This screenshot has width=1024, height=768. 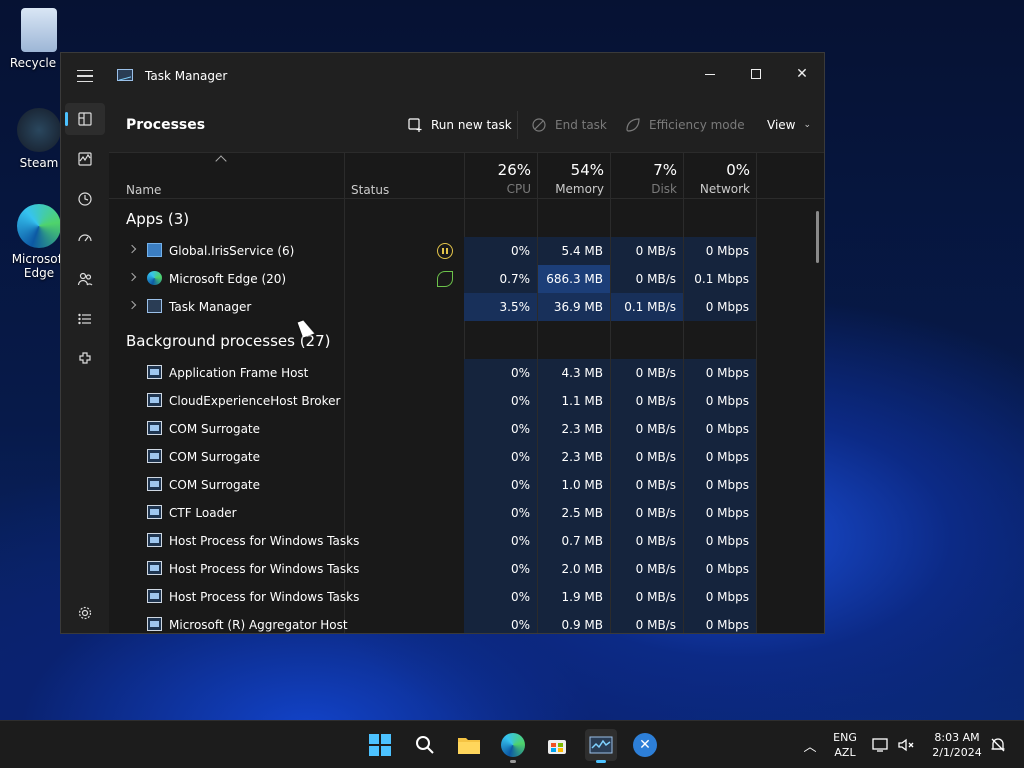 I want to click on nav-rail, so click(x=85, y=366).